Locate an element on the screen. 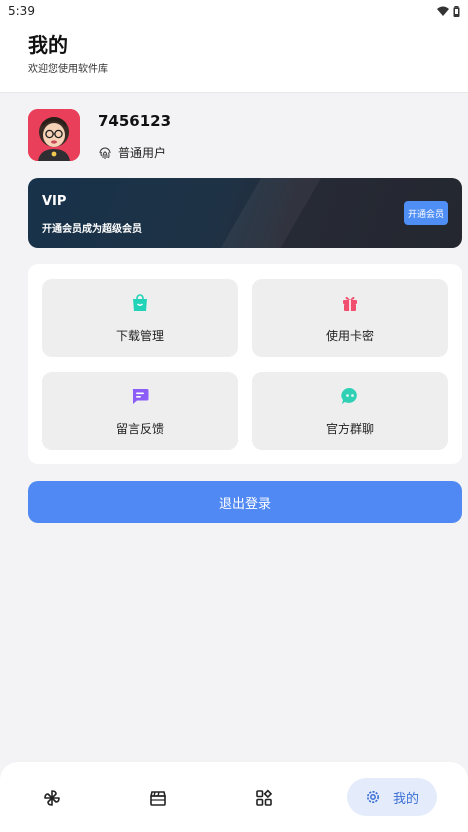  nav-item-apps is located at coordinates (264, 798).